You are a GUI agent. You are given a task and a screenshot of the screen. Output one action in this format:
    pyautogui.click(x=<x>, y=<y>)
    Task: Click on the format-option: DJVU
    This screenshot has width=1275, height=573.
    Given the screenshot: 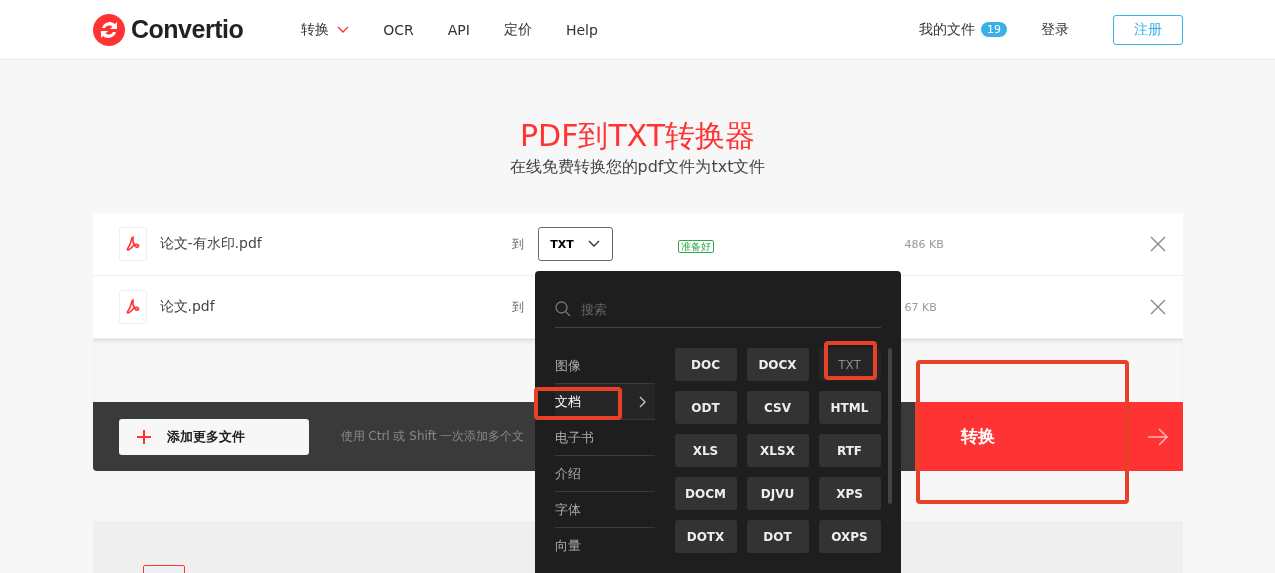 What is the action you would take?
    pyautogui.click(x=777, y=493)
    